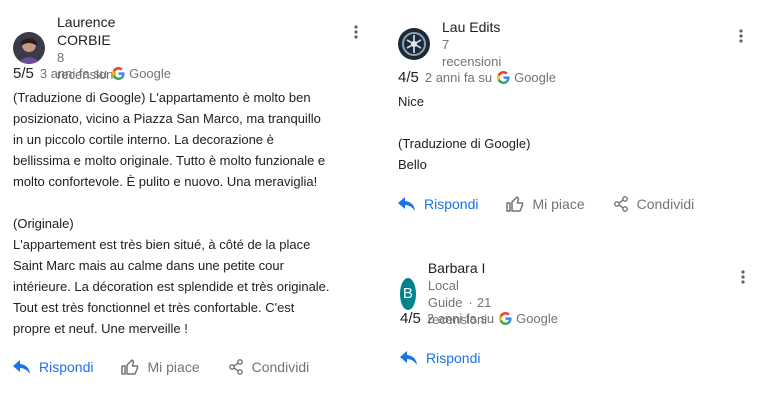  I want to click on avatar: B, so click(408, 293).